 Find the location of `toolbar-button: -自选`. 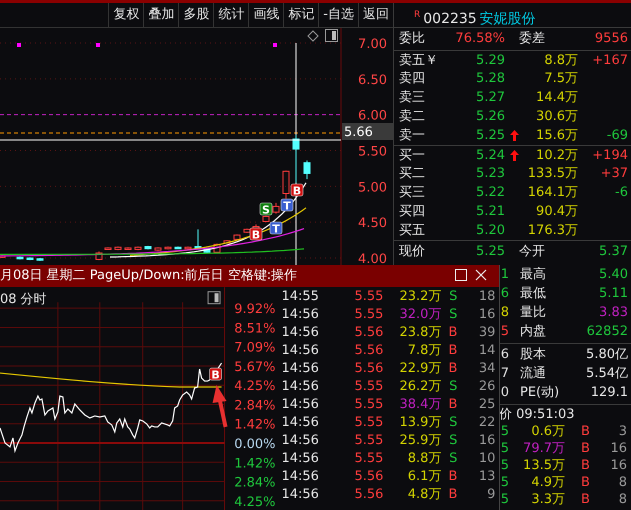

toolbar-button: -自选 is located at coordinates (338, 15).